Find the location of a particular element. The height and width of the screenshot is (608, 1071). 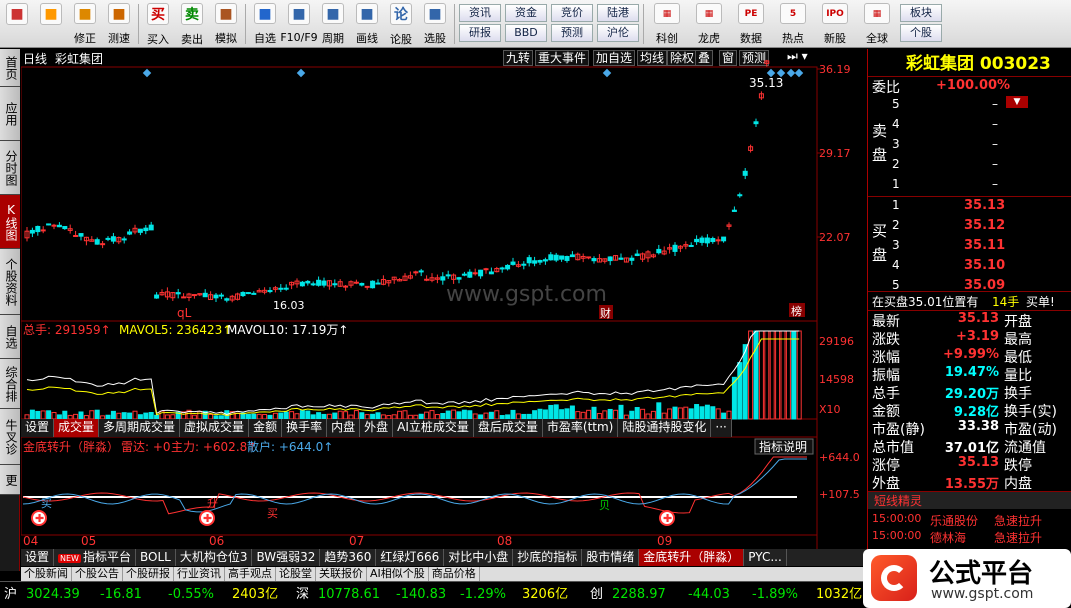

buy-button: 买买入 is located at coordinates (158, 23).